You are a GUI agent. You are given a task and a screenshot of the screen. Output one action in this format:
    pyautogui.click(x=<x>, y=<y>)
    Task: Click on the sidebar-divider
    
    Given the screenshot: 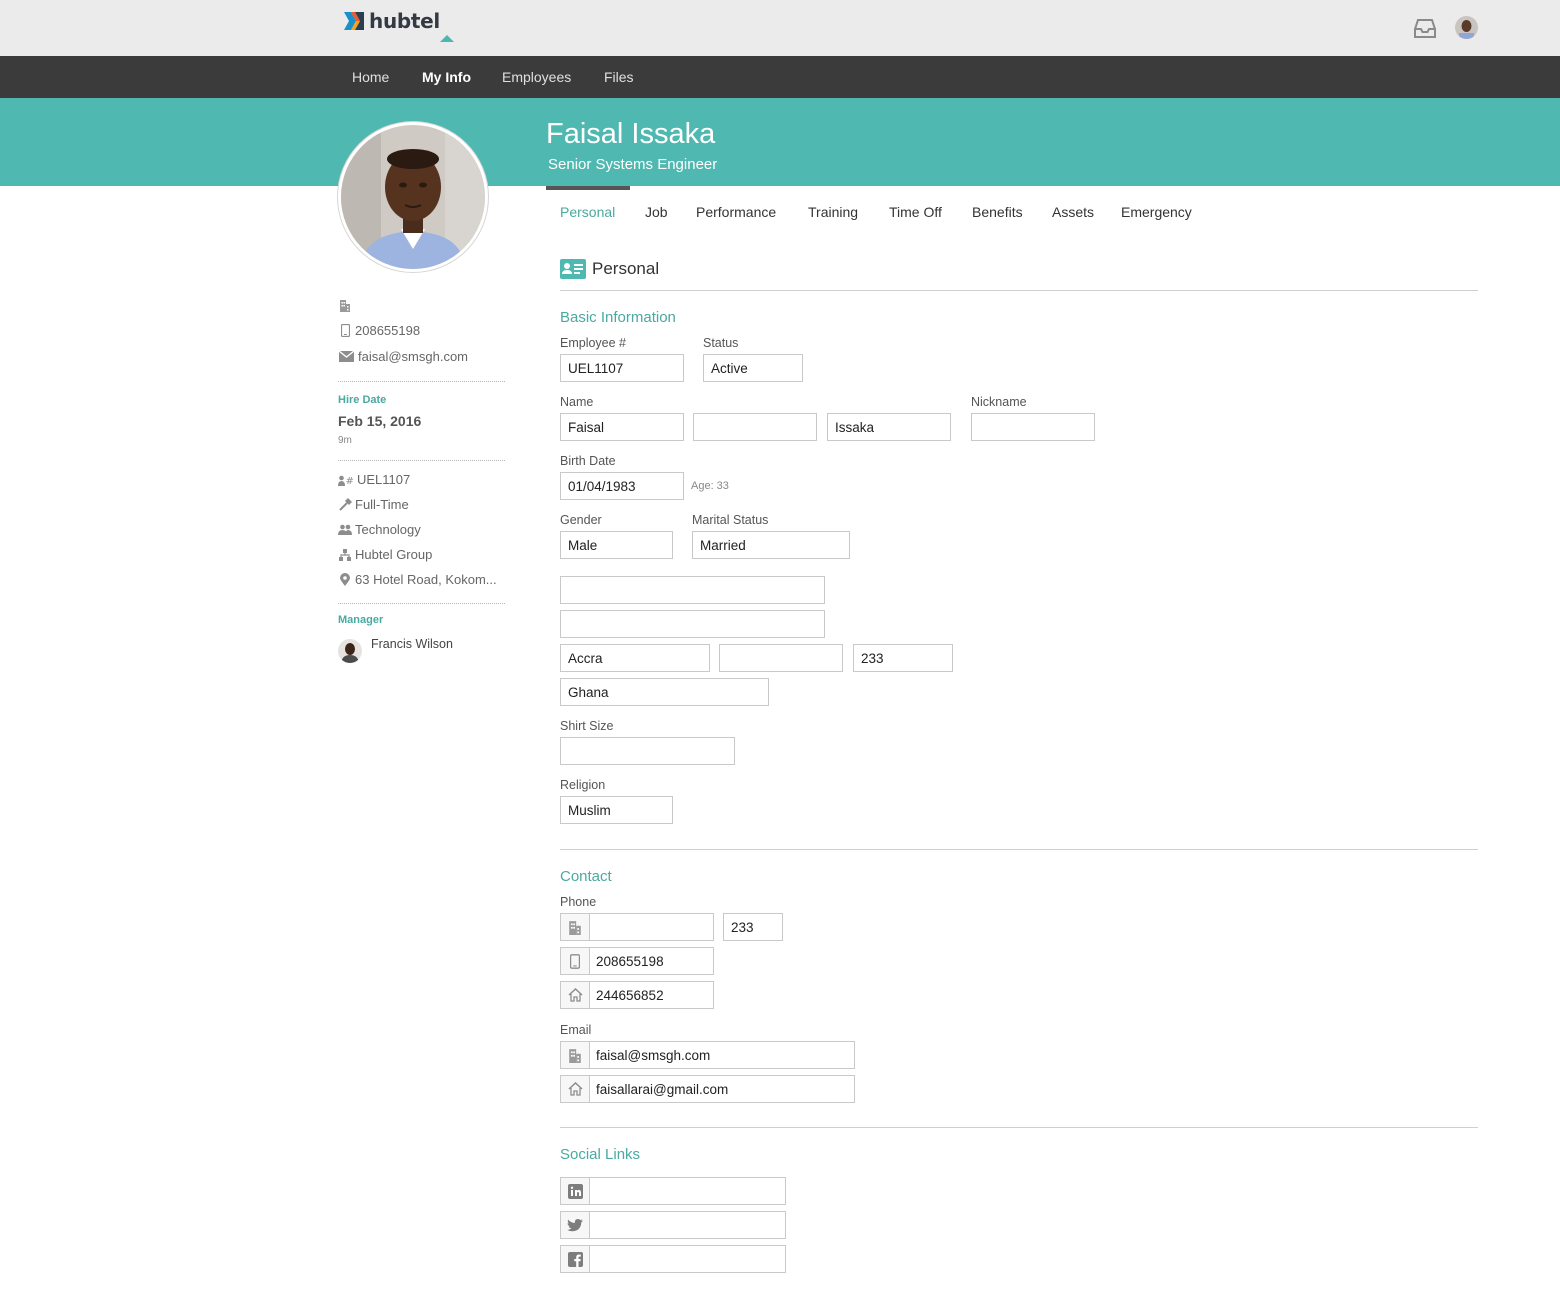 What is the action you would take?
    pyautogui.click(x=421, y=603)
    